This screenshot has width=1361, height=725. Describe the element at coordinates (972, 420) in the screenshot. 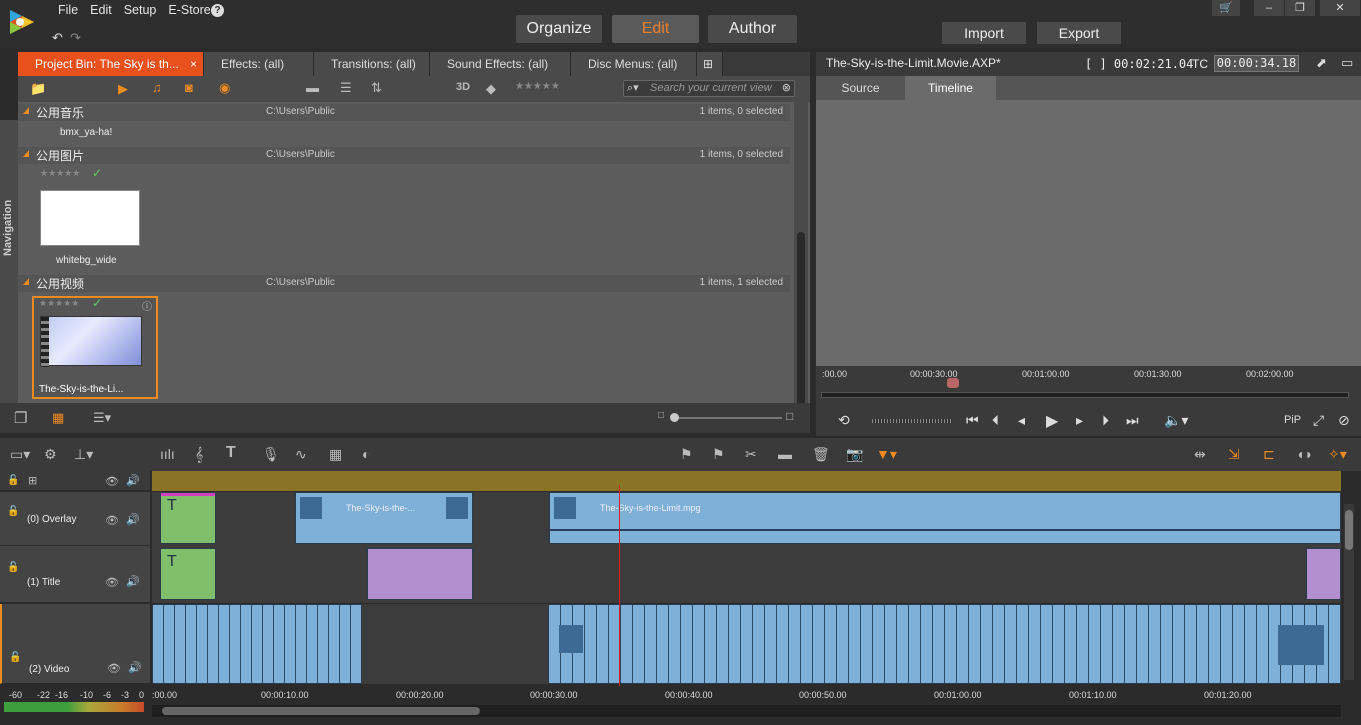

I see `go-to-start-icon: ⏮` at that location.